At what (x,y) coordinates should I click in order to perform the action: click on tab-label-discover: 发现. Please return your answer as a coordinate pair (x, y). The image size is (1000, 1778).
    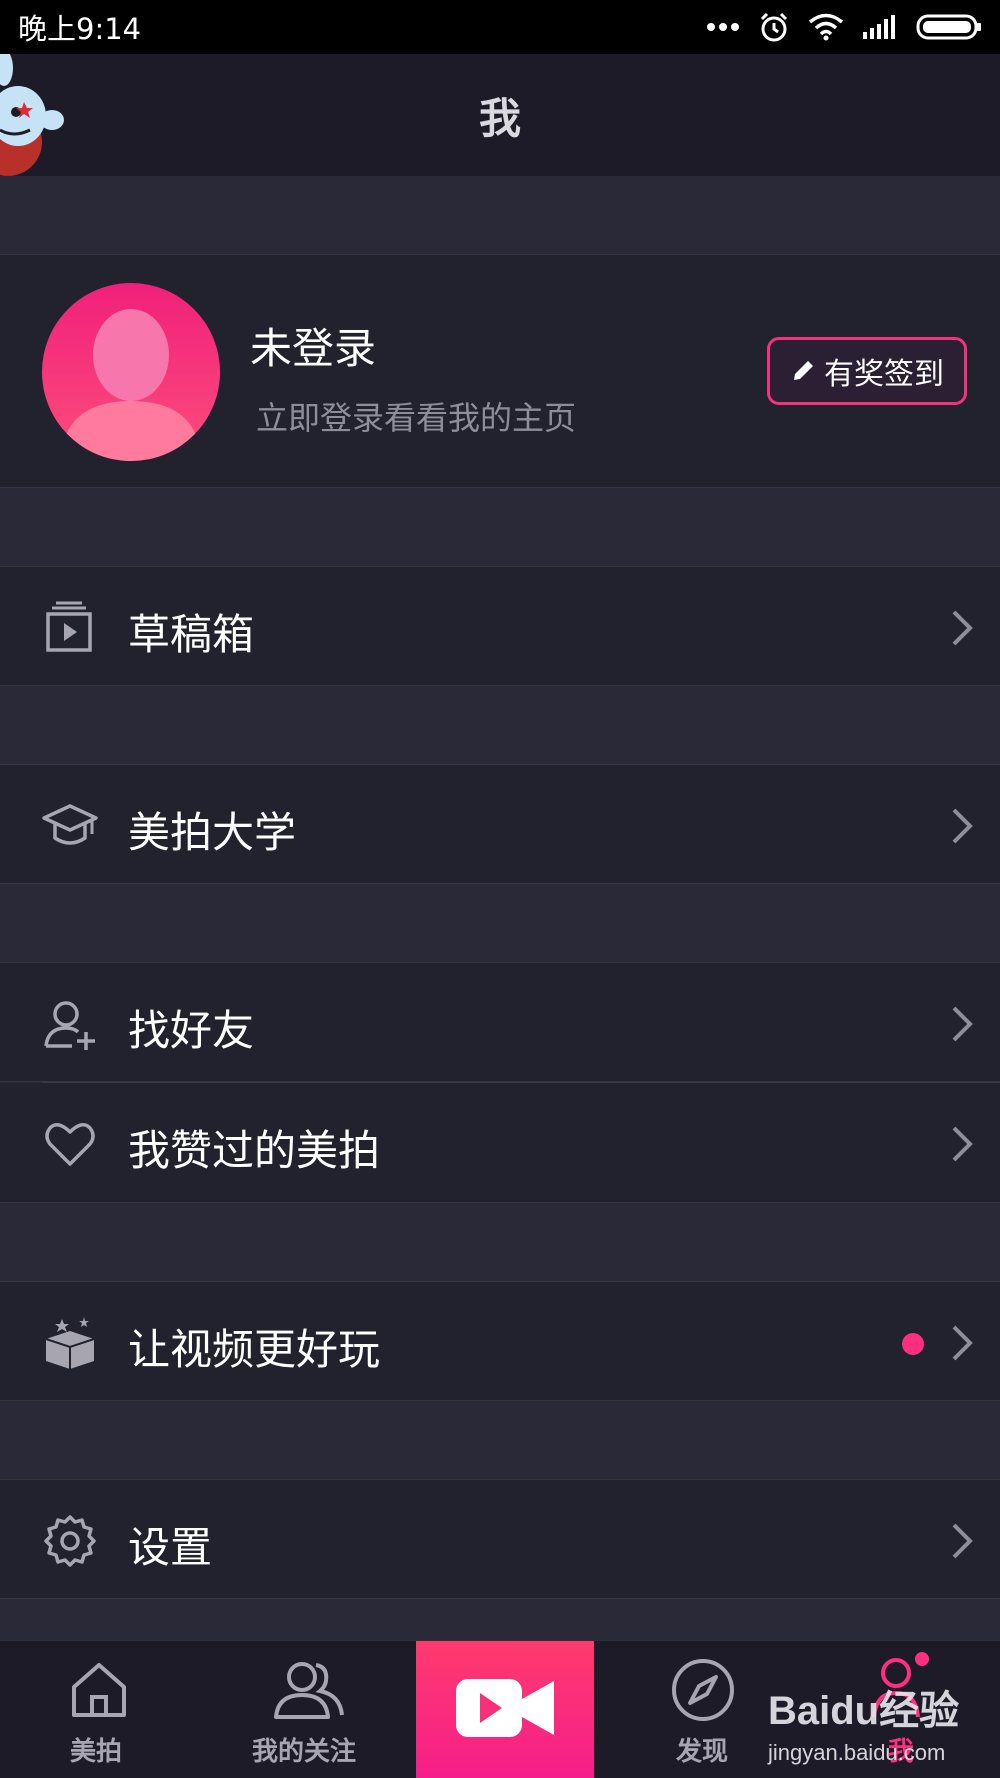
    Looking at the image, I should click on (702, 1752).